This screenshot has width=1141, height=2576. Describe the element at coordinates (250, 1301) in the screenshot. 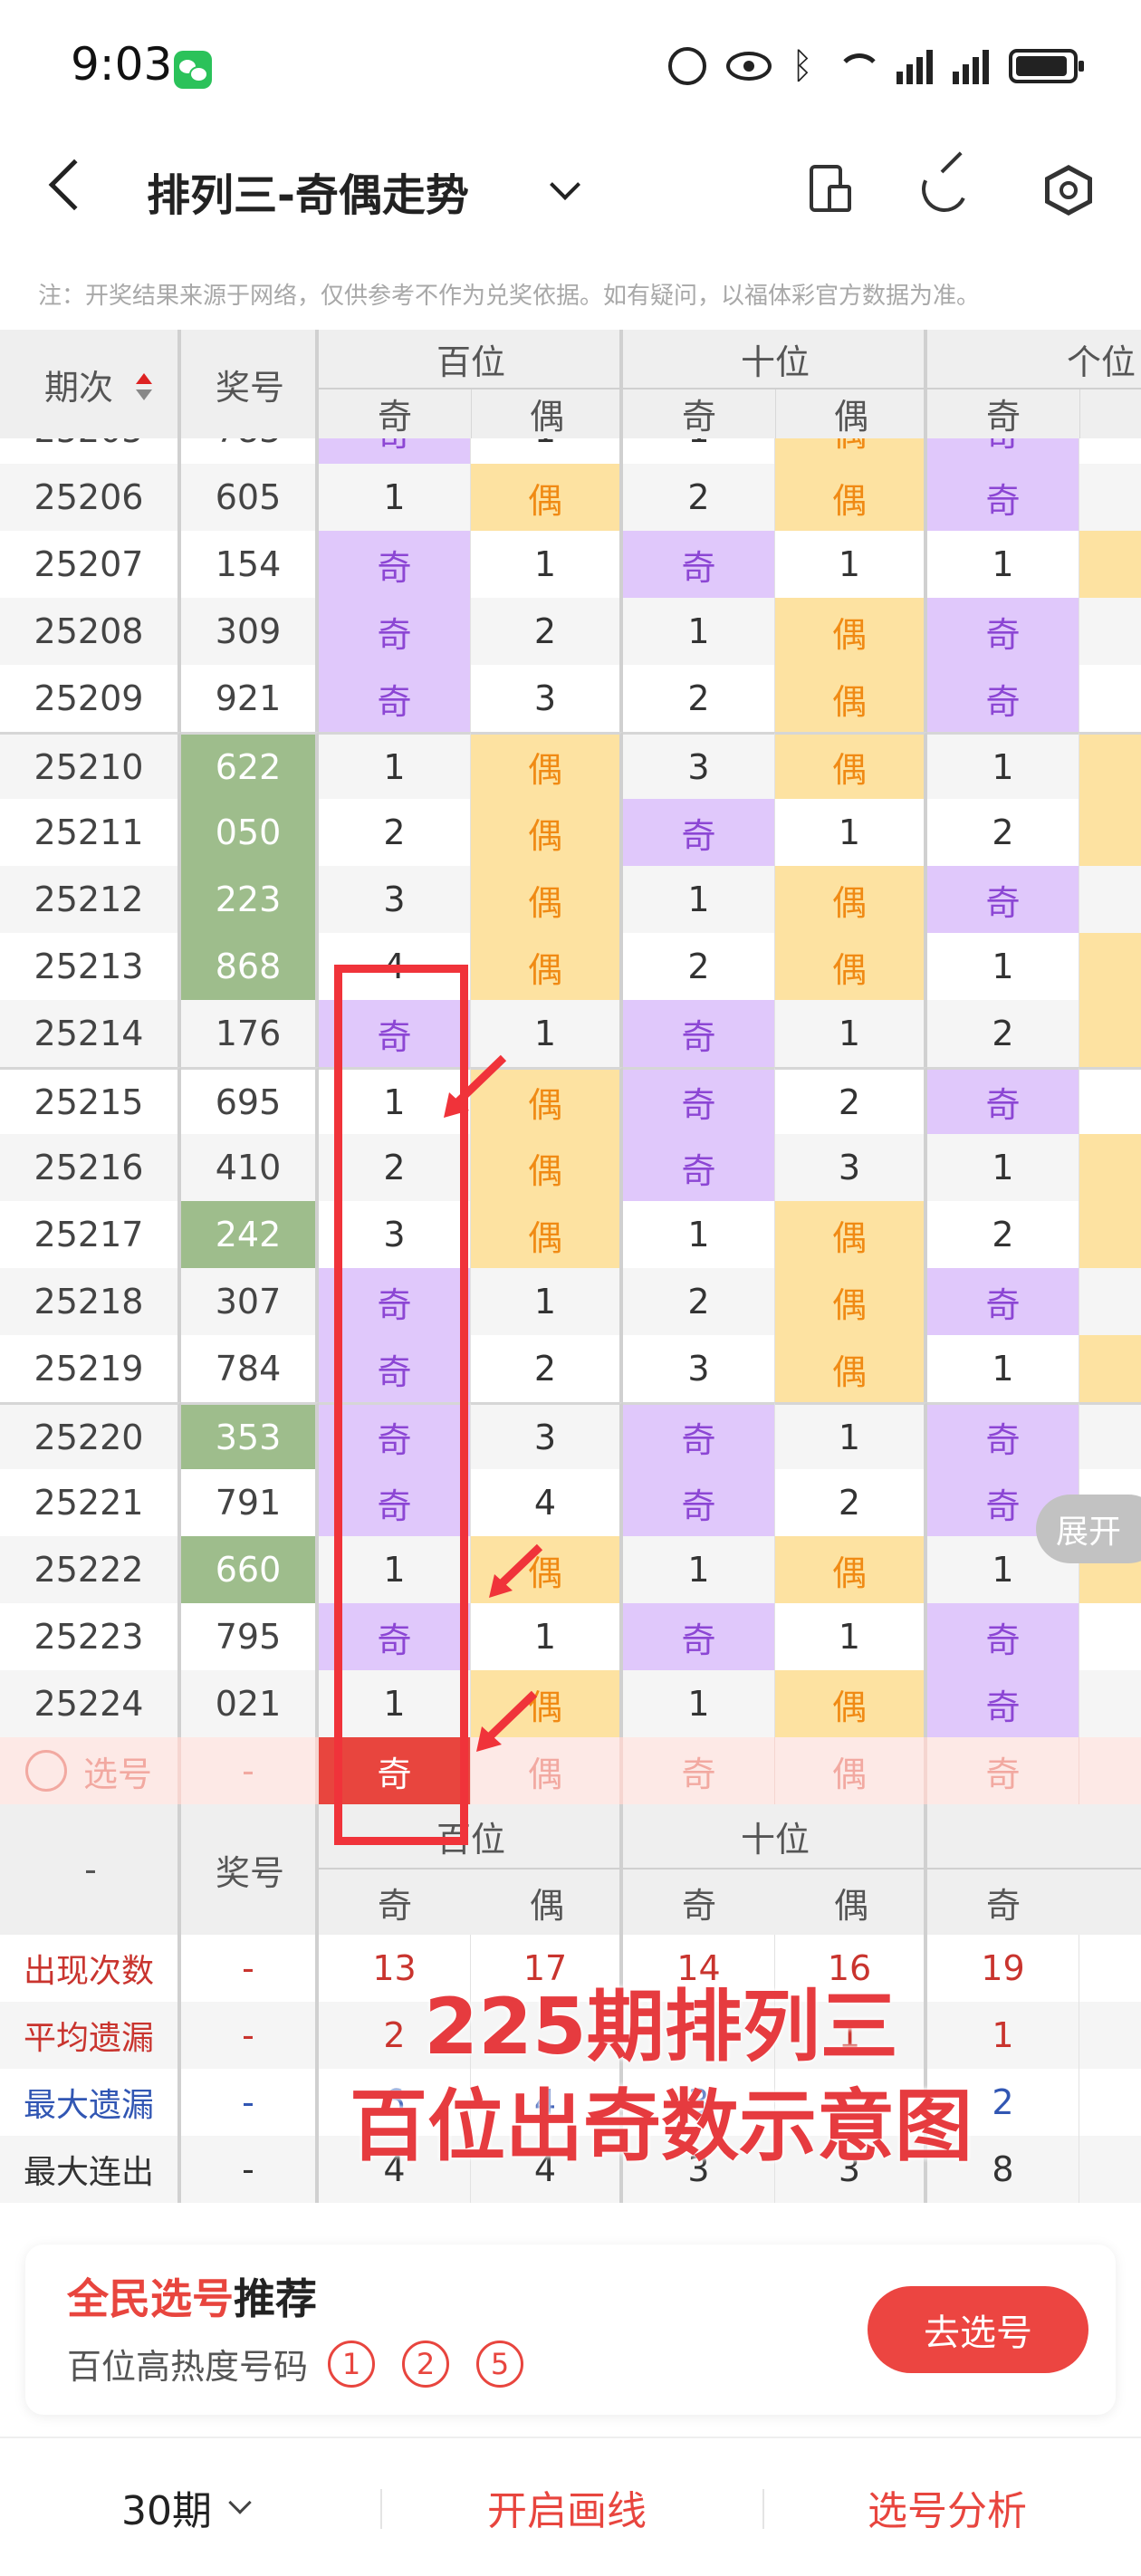

I see `number-cell: 307` at that location.